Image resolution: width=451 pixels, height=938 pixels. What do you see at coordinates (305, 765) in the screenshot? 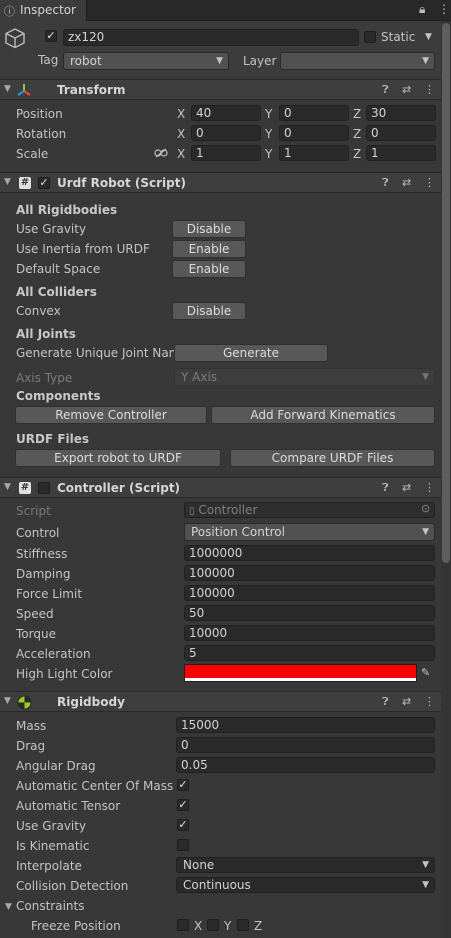
I see `angular-drag-field: 0.05` at bounding box center [305, 765].